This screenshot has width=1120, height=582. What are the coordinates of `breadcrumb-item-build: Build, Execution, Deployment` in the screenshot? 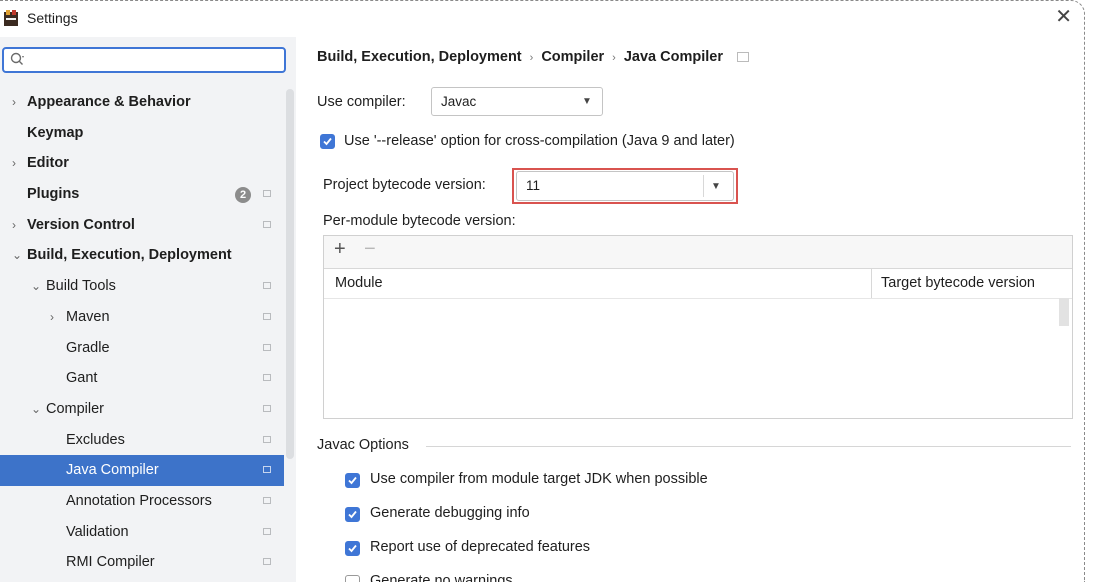 It's located at (419, 57).